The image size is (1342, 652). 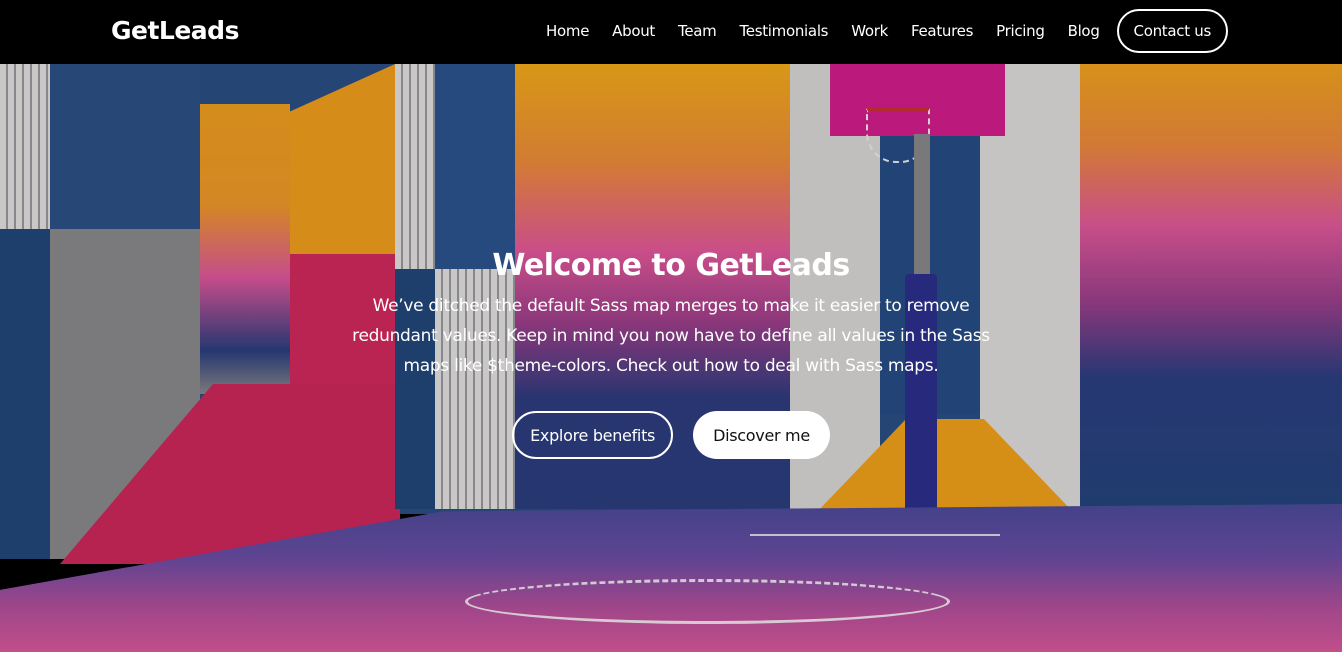 I want to click on nav-link-work: Work, so click(x=869, y=31).